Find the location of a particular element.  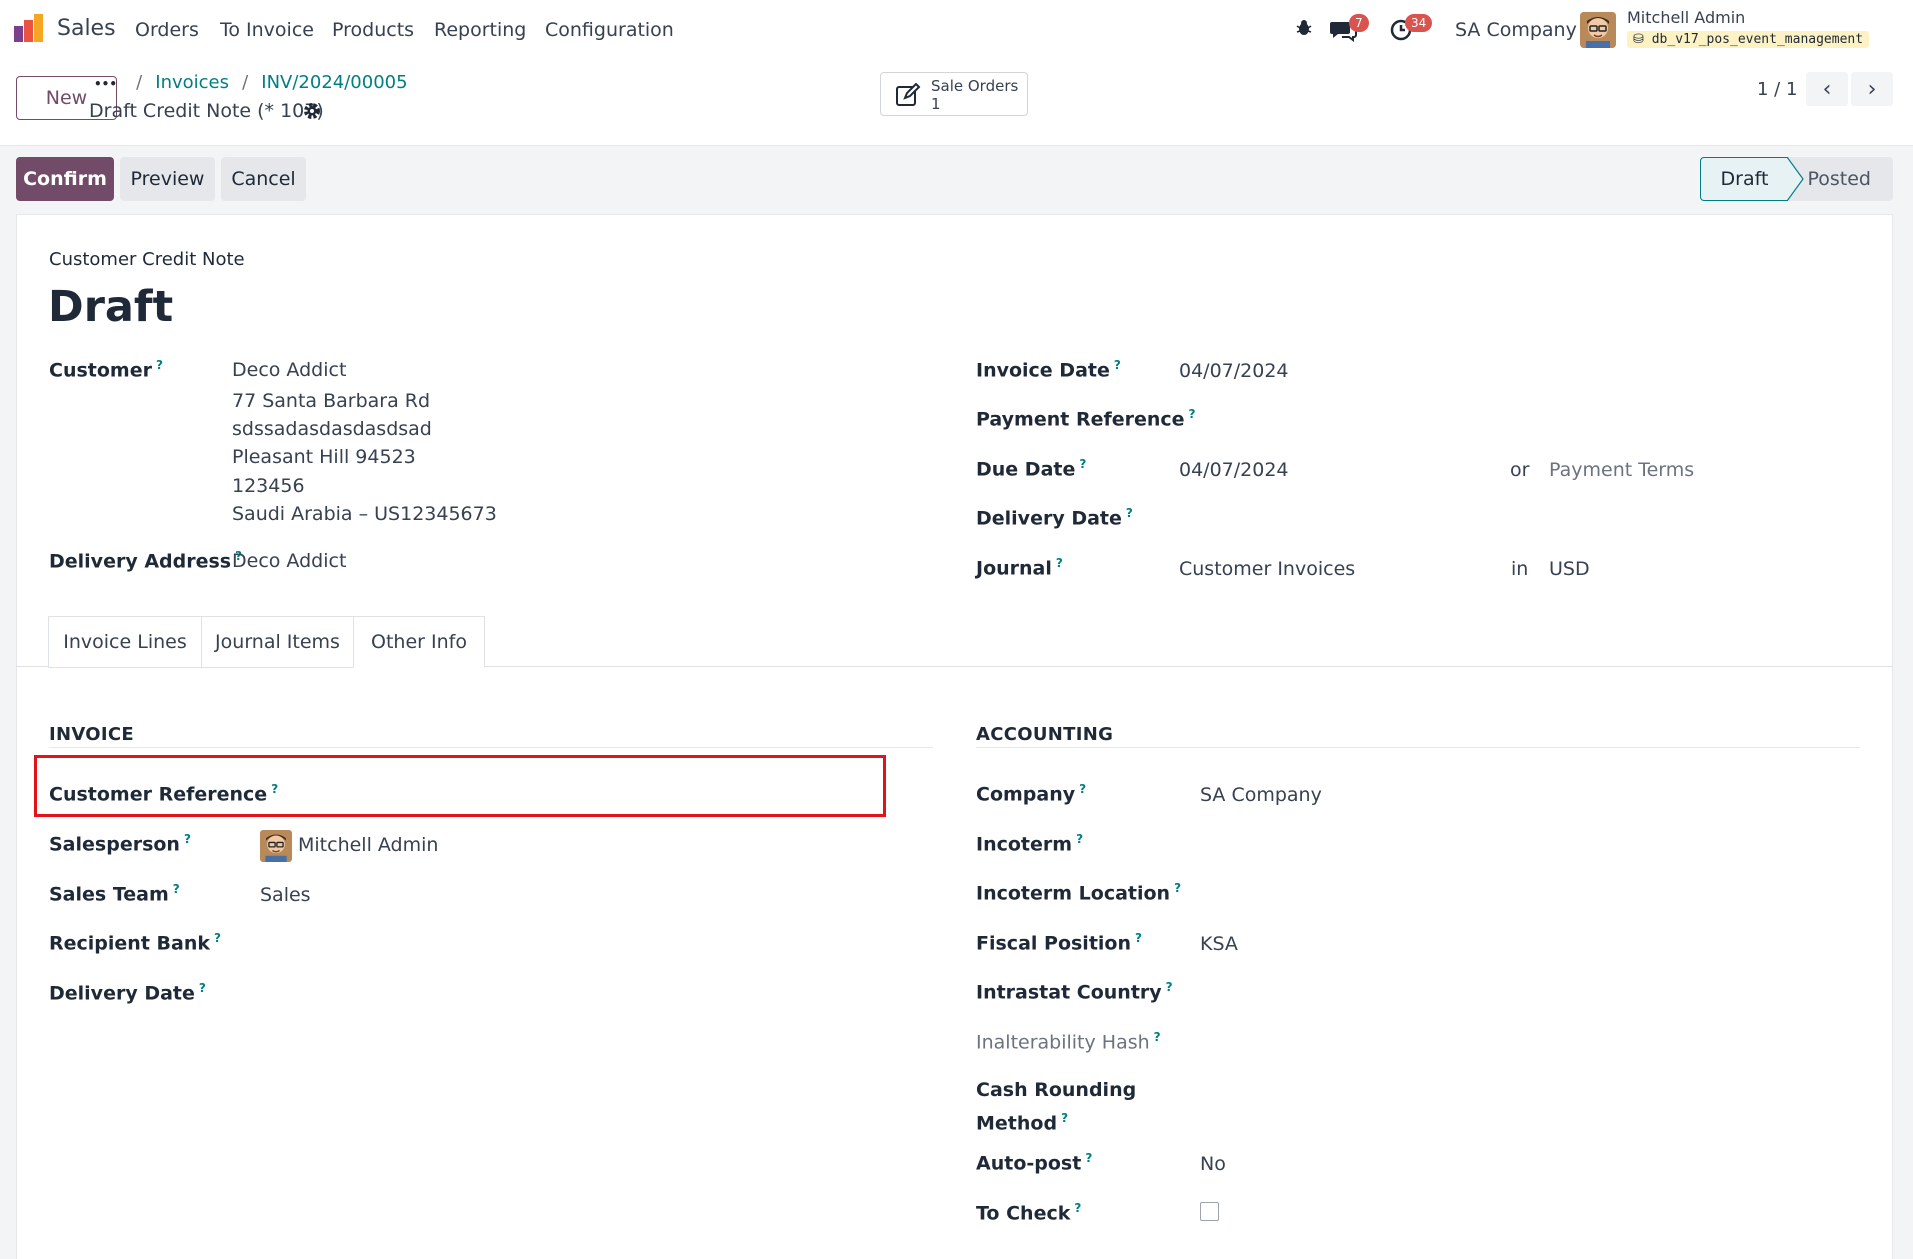

app-name: Sales is located at coordinates (86, 28).